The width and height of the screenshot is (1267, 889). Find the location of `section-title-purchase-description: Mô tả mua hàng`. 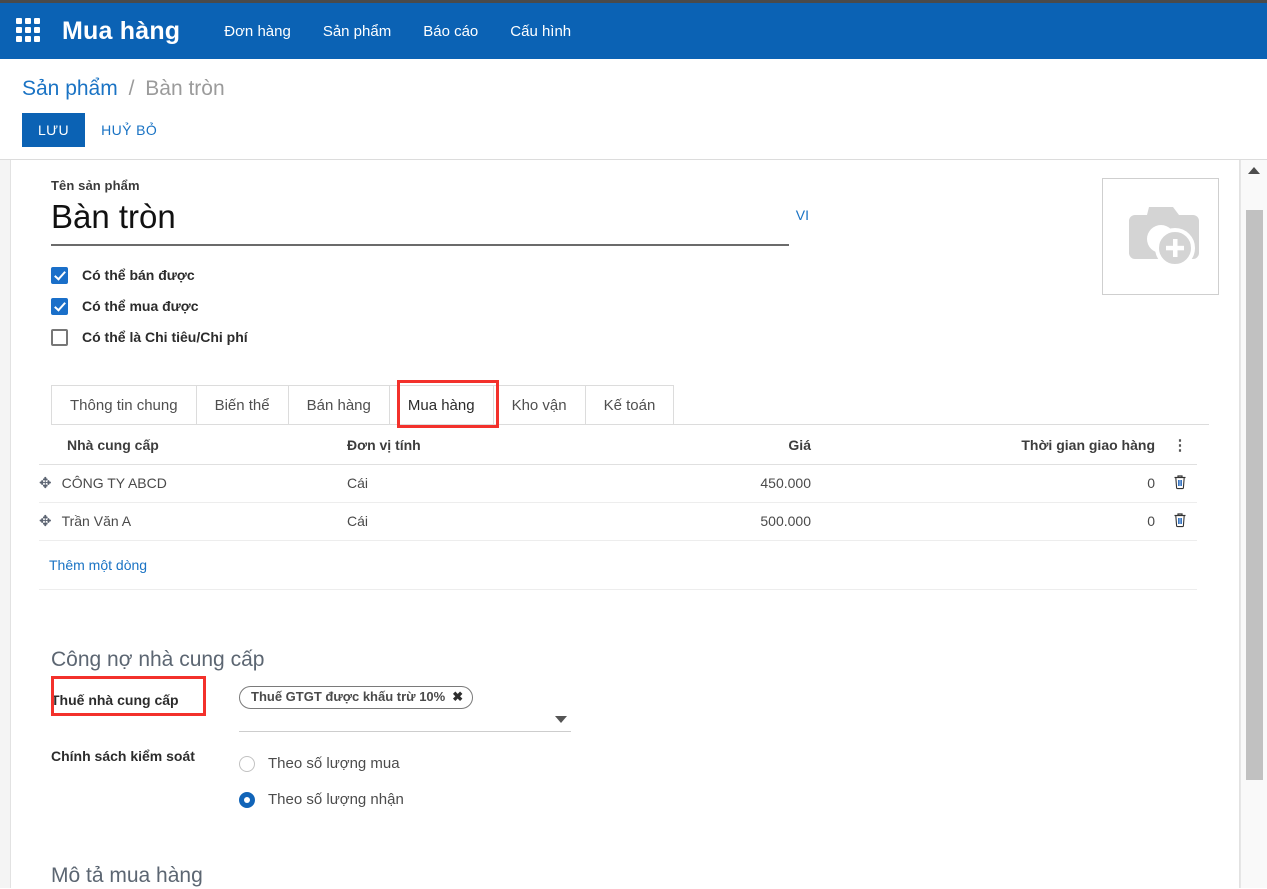

section-title-purchase-description: Mô tả mua hàng is located at coordinates (127, 875).